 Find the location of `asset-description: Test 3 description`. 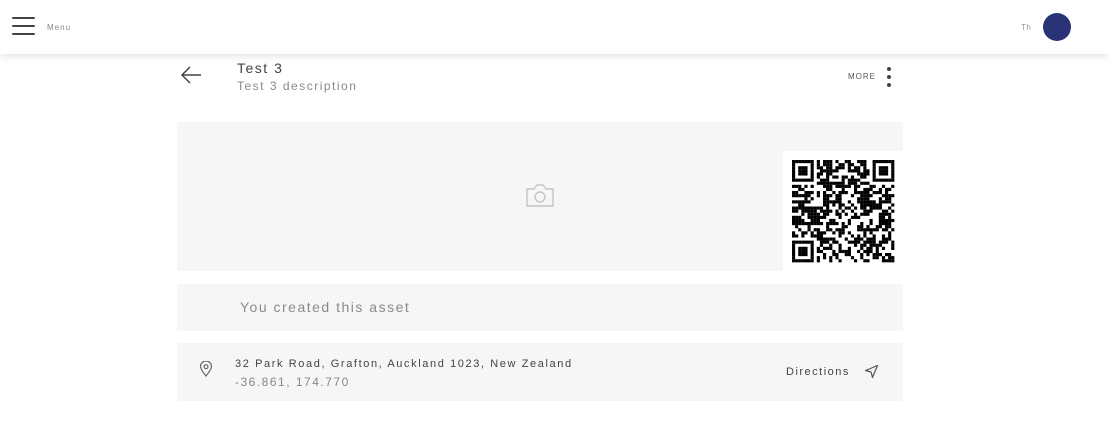

asset-description: Test 3 description is located at coordinates (297, 86).